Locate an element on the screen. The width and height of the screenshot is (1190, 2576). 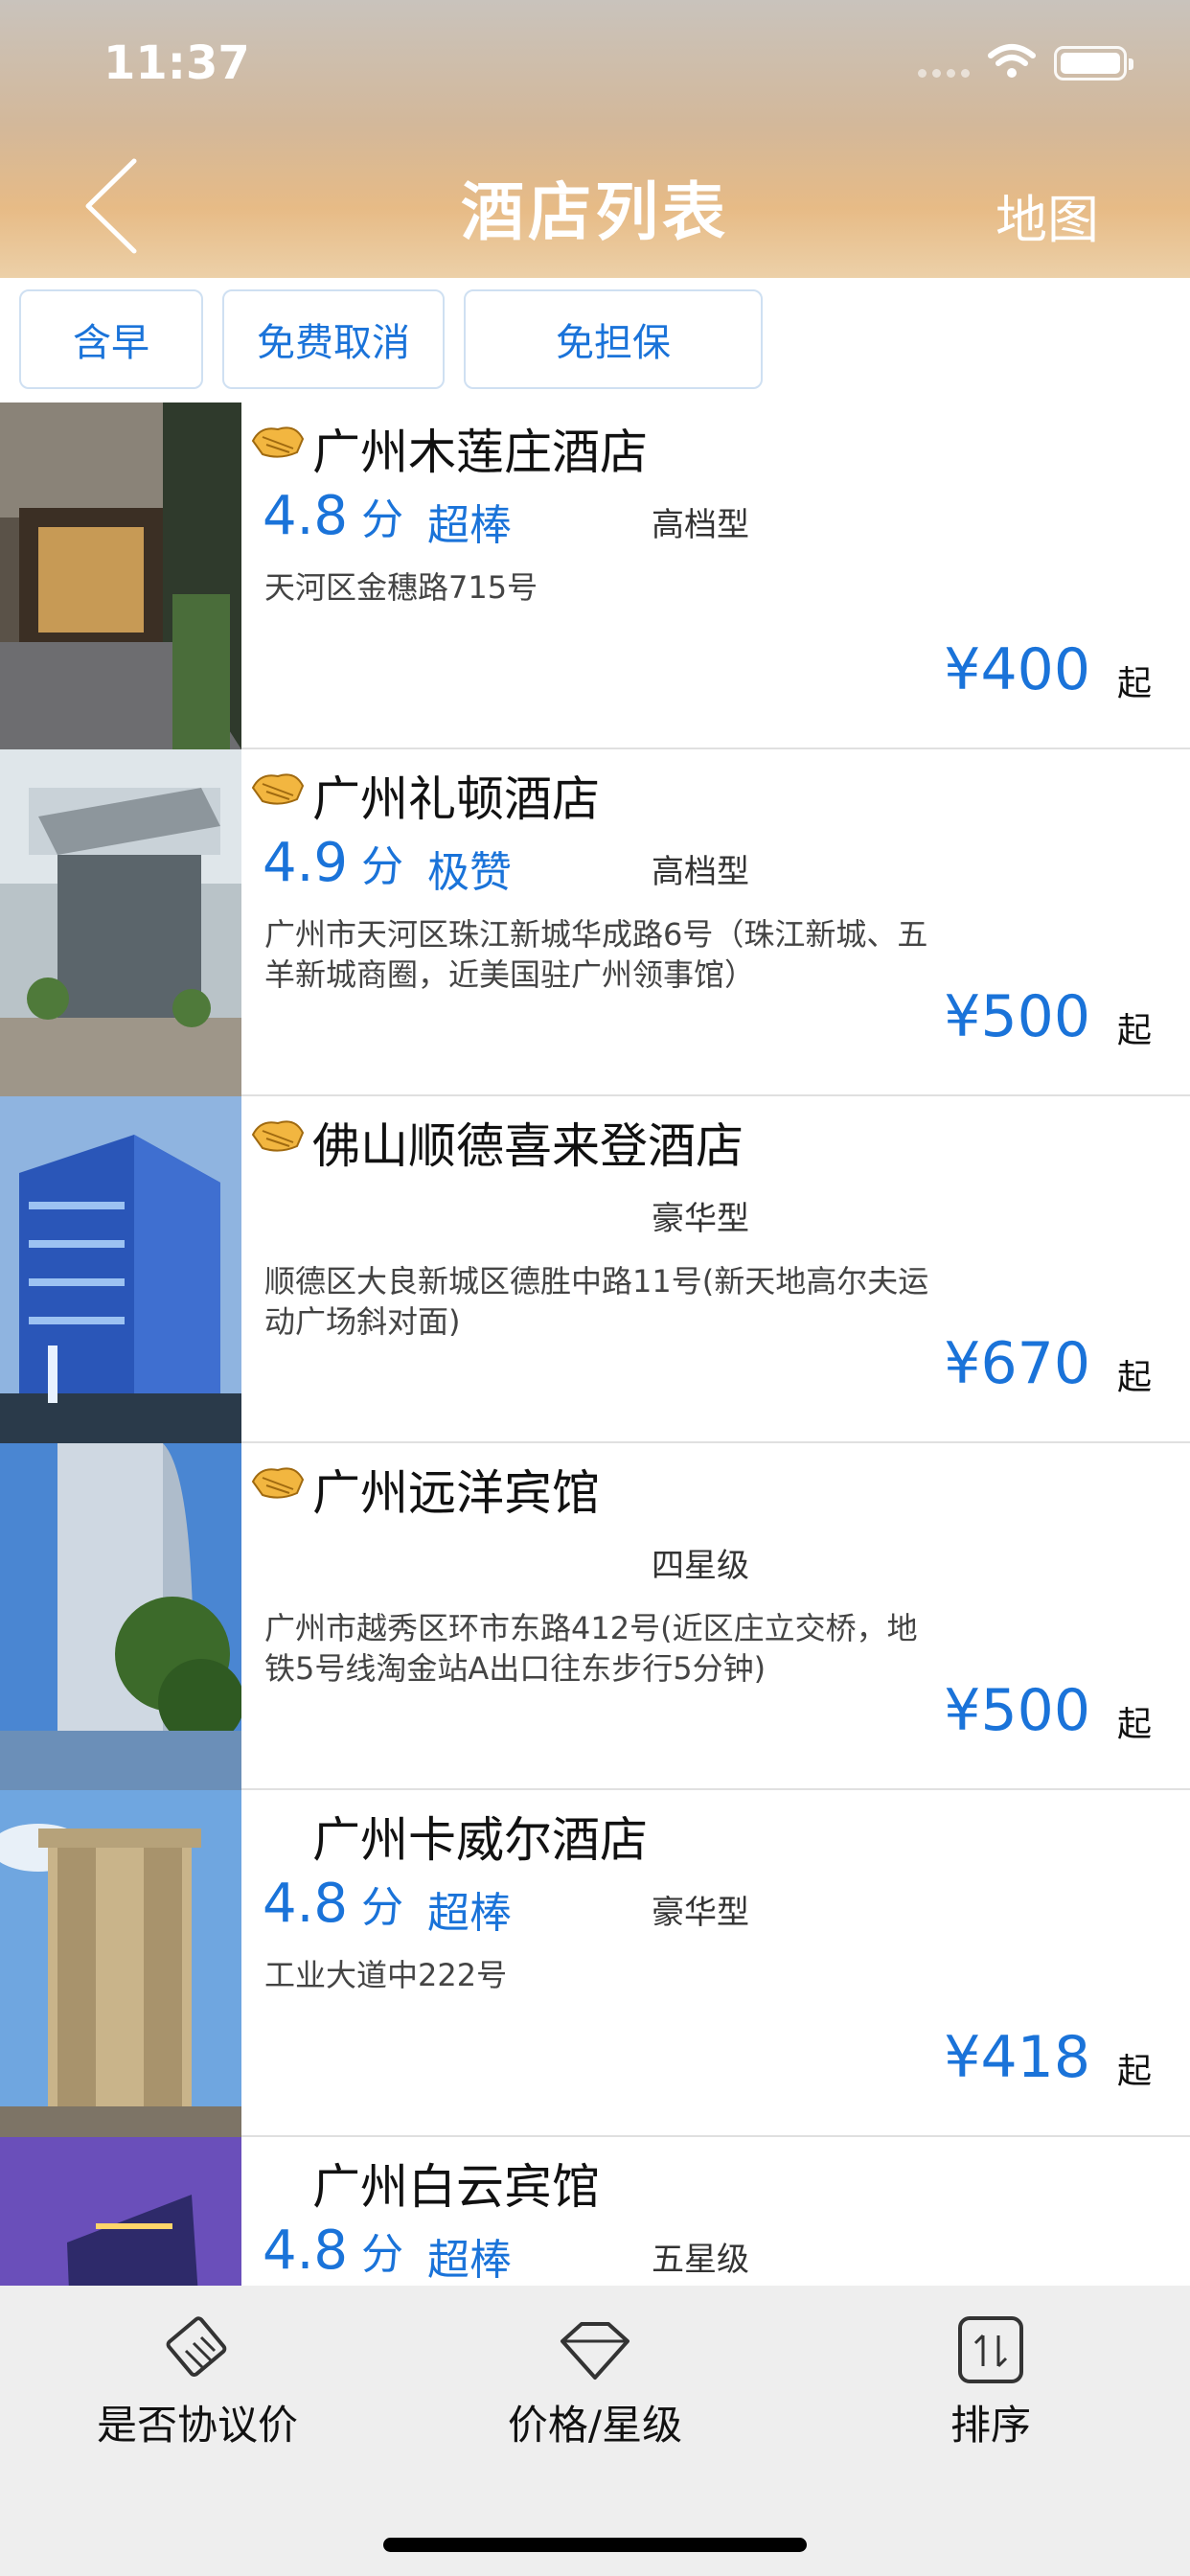
hotel-name: 广州远洋宾馆 is located at coordinates (456, 1493).